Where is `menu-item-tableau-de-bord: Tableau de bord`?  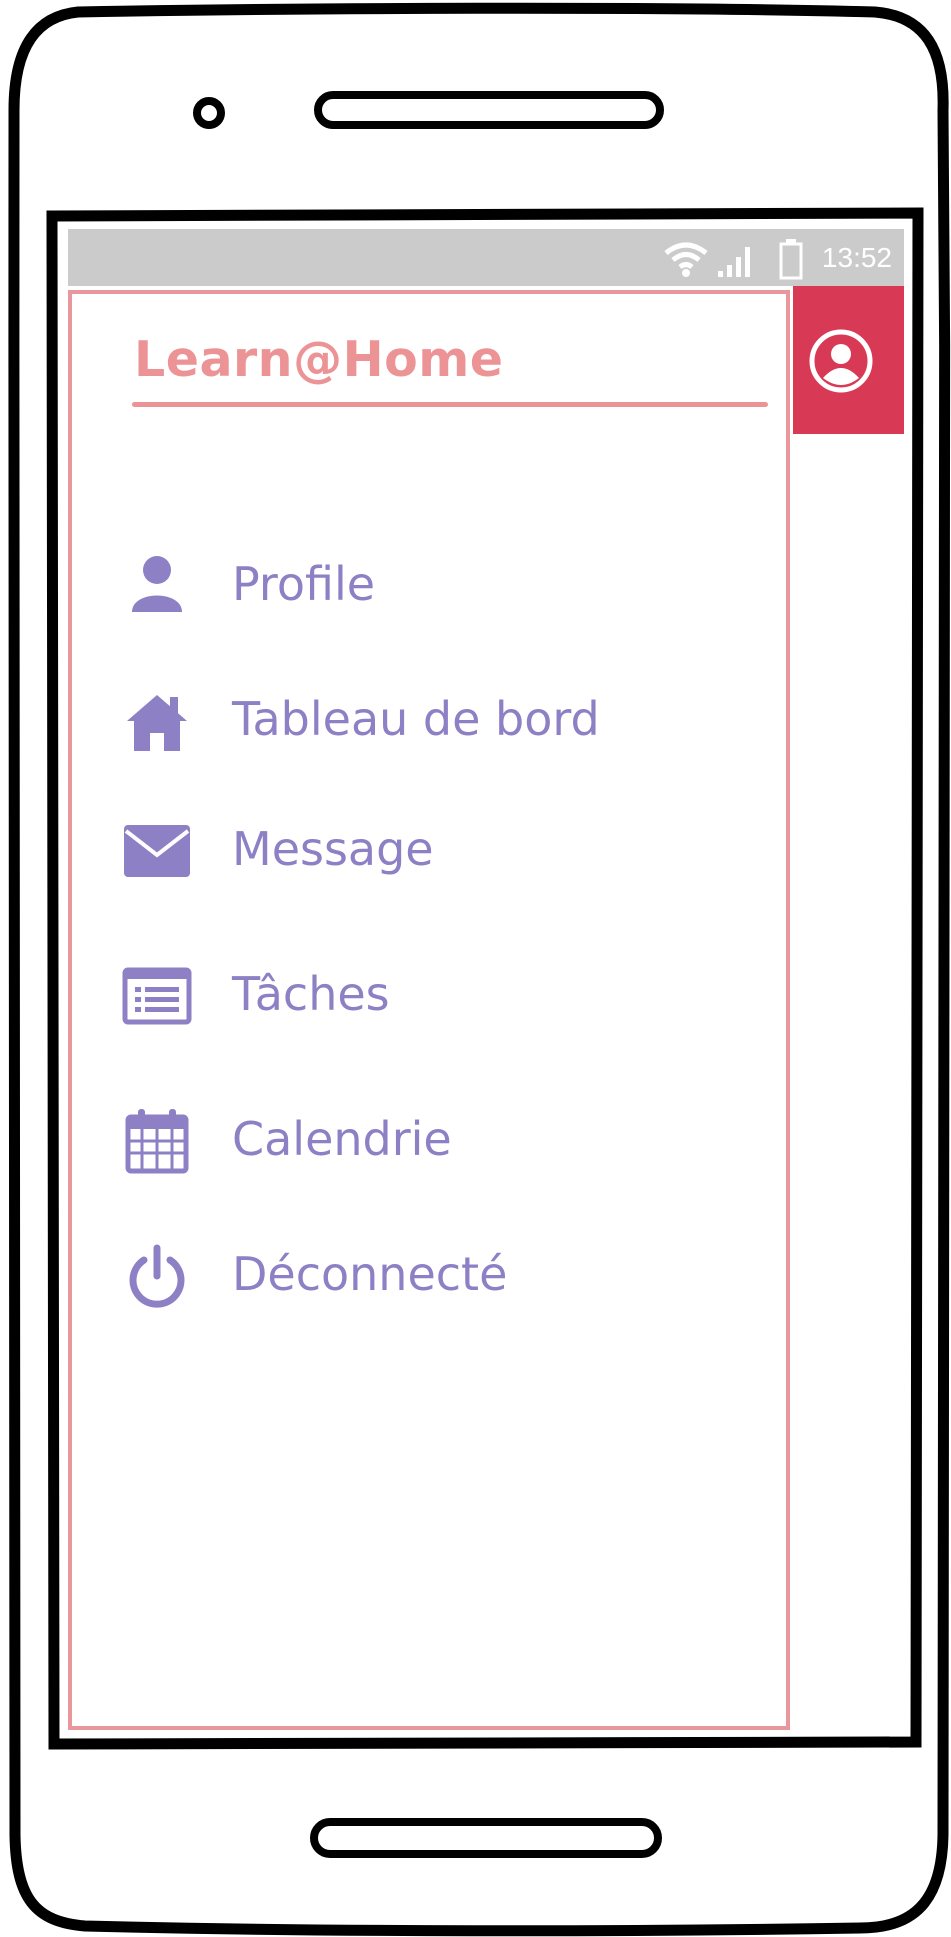
menu-item-tableau-de-bord: Tableau de bord is located at coordinates (432, 720).